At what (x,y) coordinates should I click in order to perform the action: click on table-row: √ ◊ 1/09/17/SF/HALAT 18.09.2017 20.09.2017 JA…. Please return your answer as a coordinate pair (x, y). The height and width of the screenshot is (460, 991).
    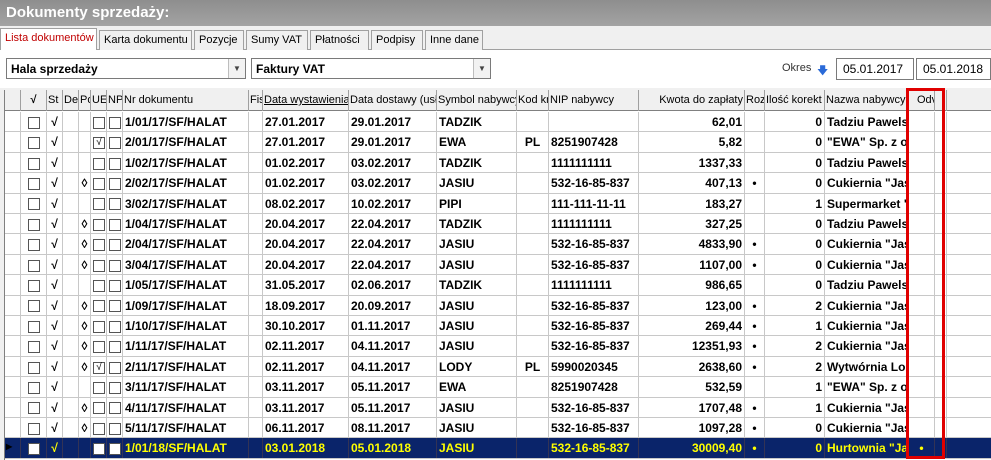
    Looking at the image, I should click on (498, 305).